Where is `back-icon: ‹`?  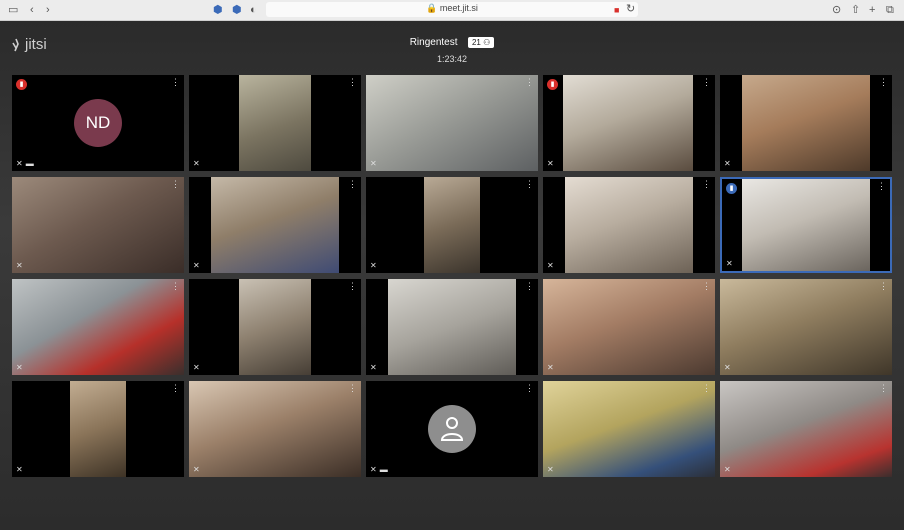 back-icon: ‹ is located at coordinates (32, 10).